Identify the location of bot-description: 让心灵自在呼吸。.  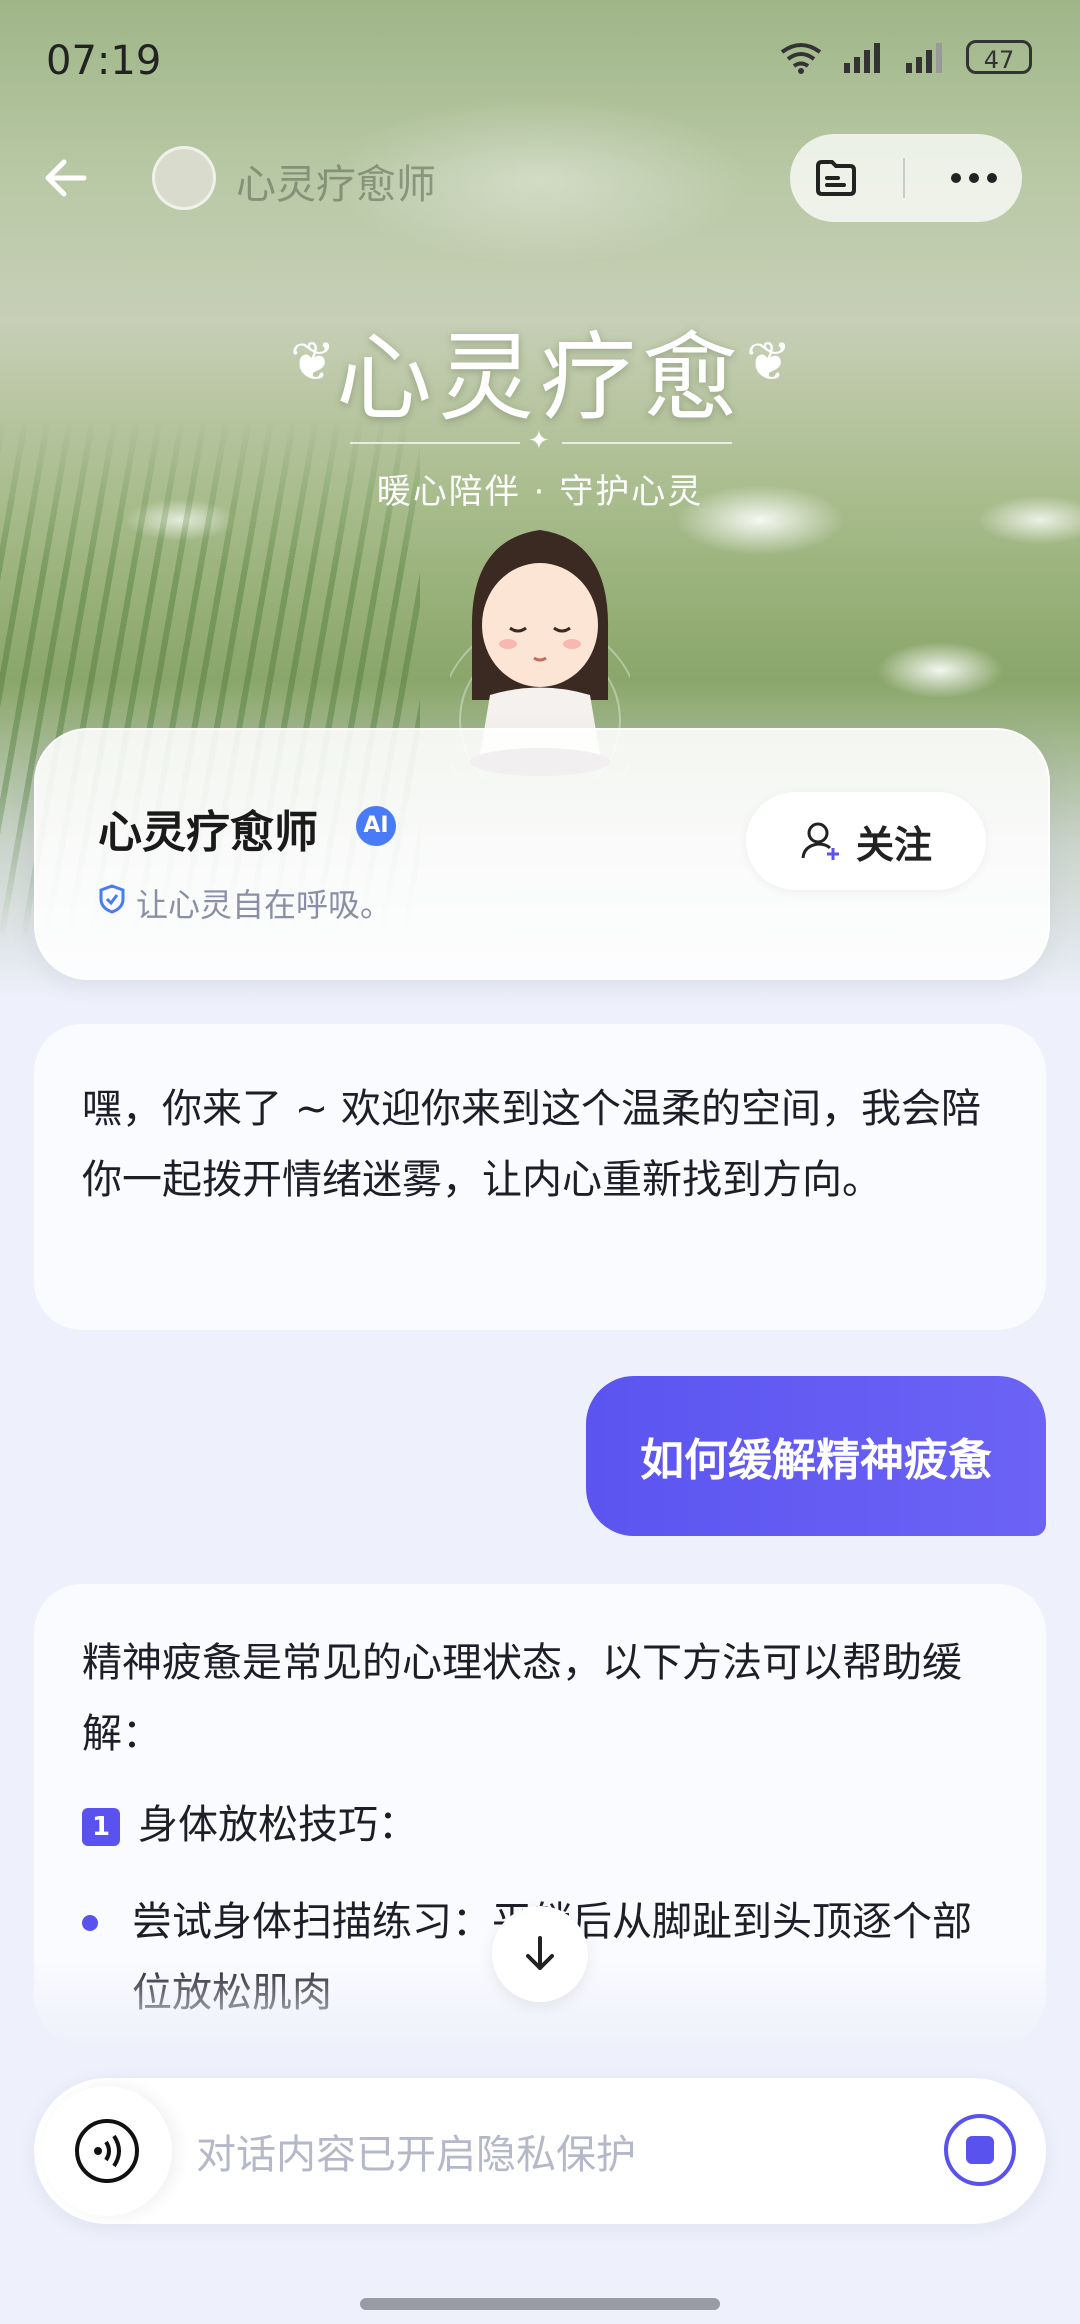
(264, 905).